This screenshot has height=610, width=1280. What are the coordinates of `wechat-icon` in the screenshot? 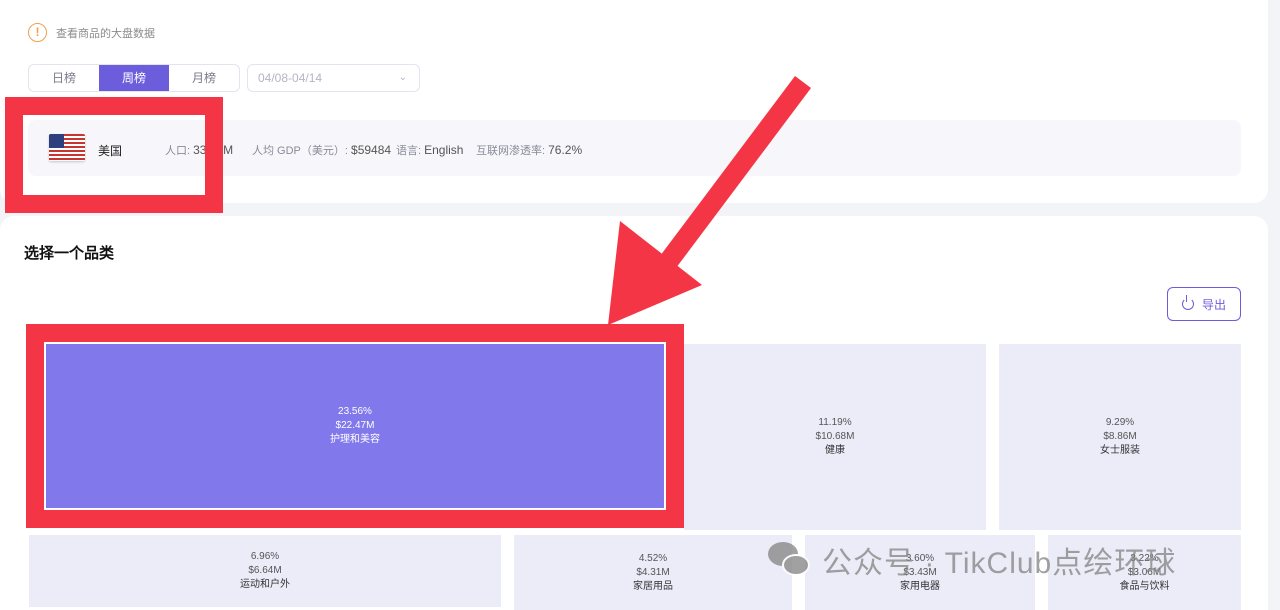 It's located at (790, 560).